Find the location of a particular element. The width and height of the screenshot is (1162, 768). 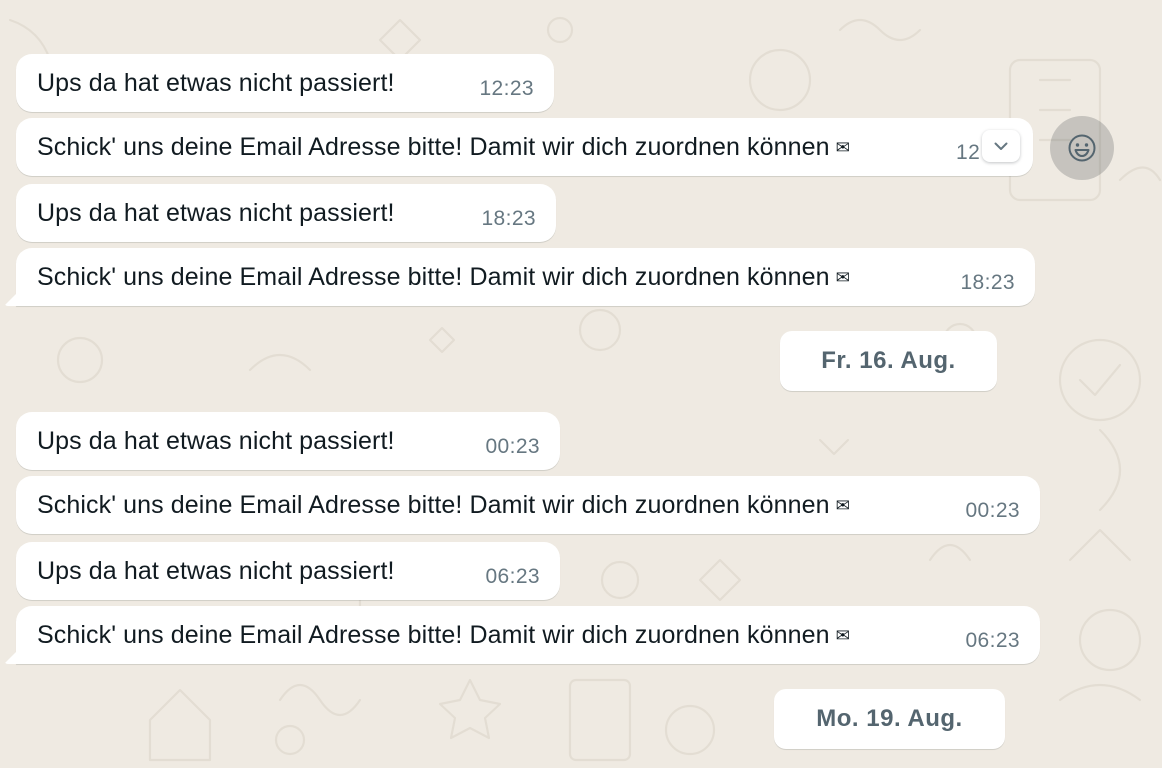

date-separator: Mo. 19. Aug. is located at coordinates (889, 719).